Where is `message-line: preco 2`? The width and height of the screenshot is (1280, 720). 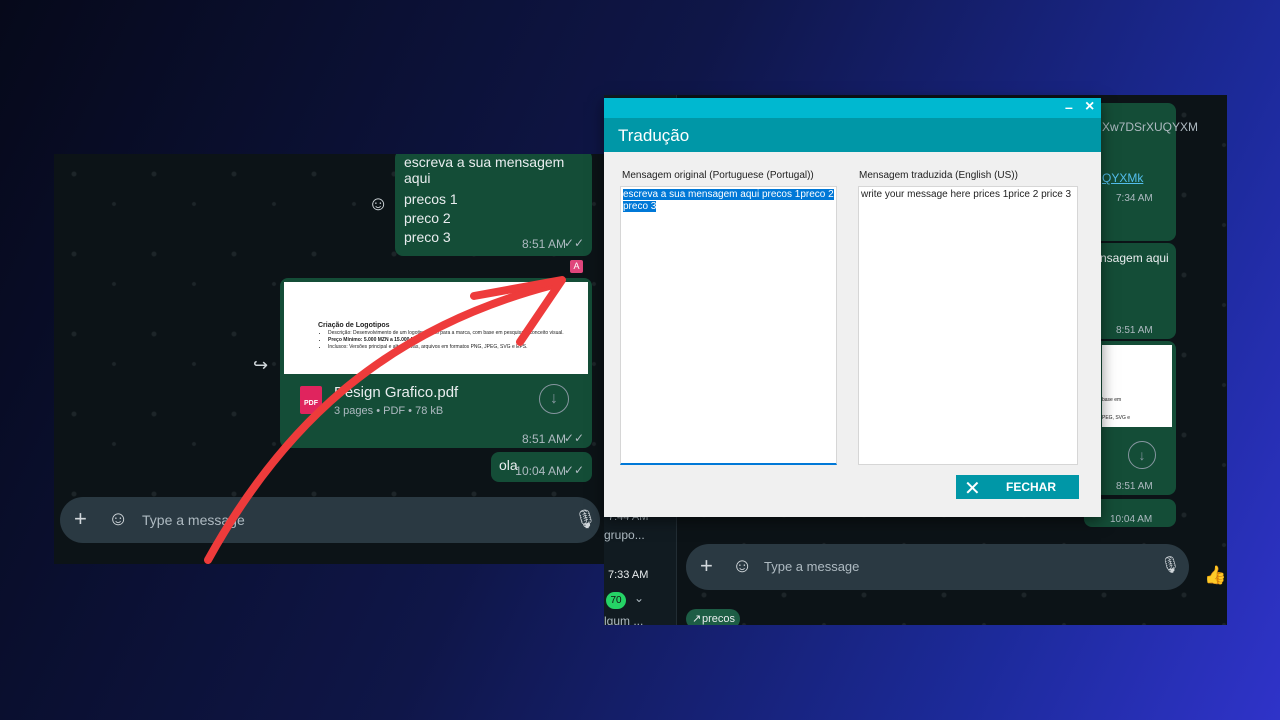
message-line: preco 2 is located at coordinates (427, 218).